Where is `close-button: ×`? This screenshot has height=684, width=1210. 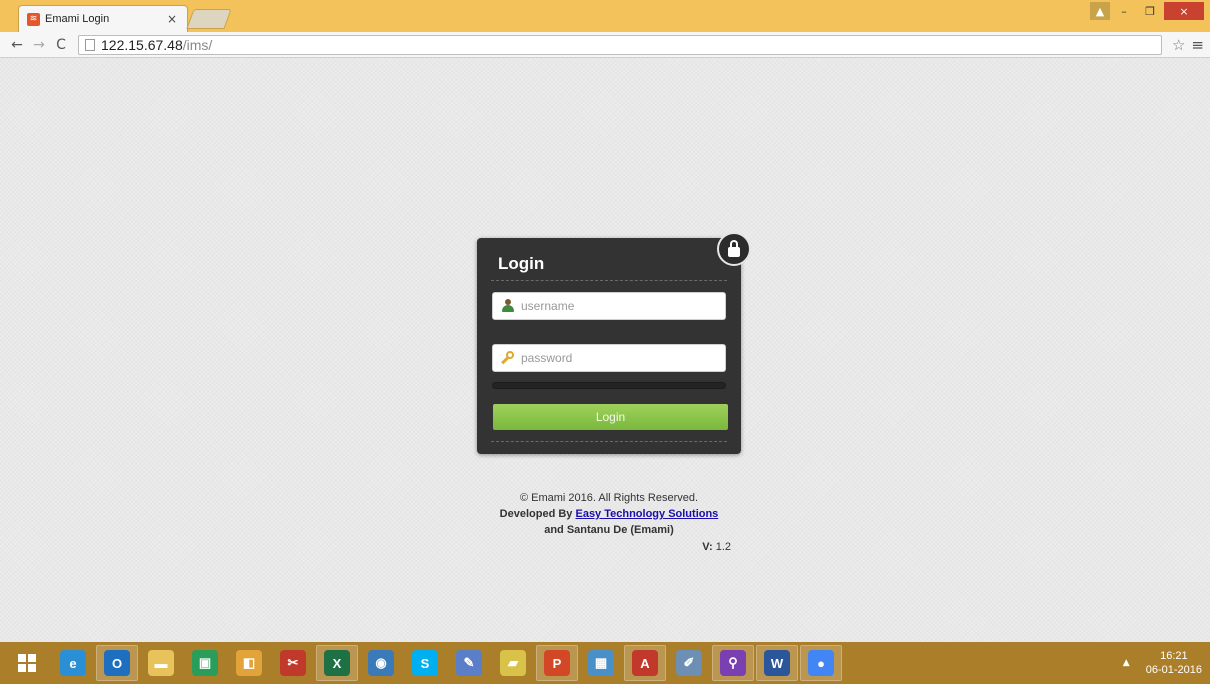
close-button: × is located at coordinates (1184, 11).